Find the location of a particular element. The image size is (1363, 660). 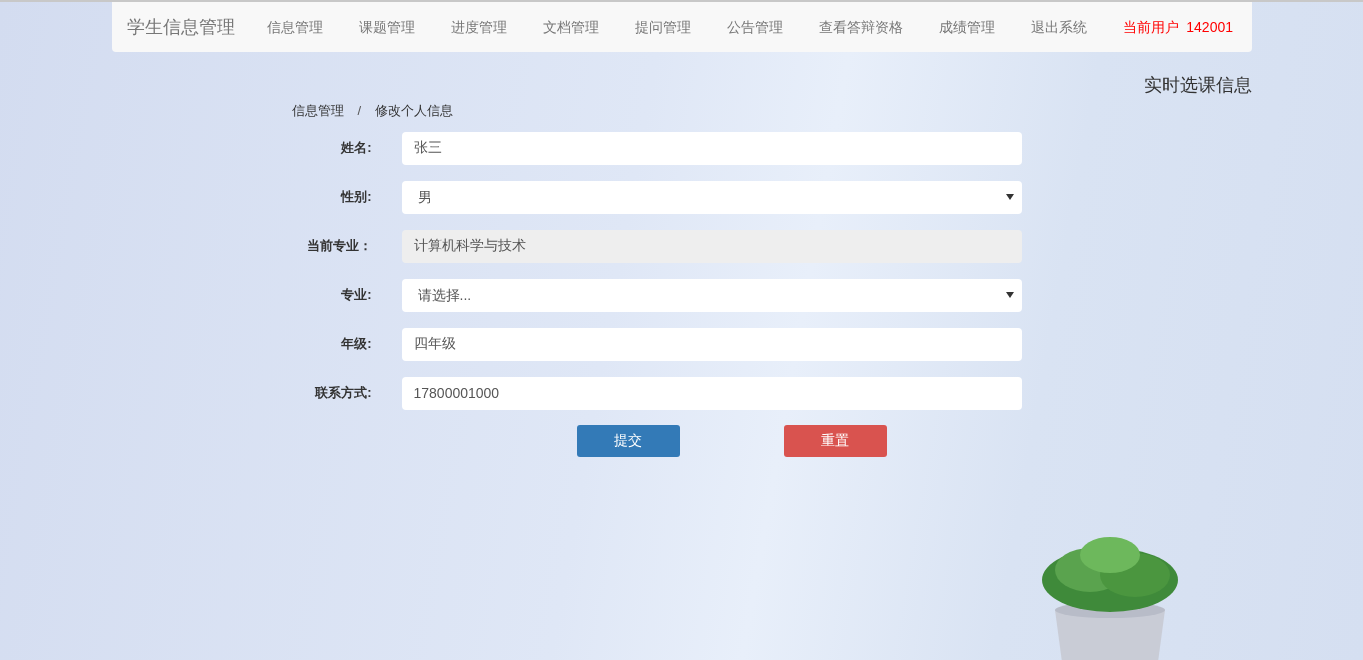

nav-link: 退出系统 is located at coordinates (1058, 27).